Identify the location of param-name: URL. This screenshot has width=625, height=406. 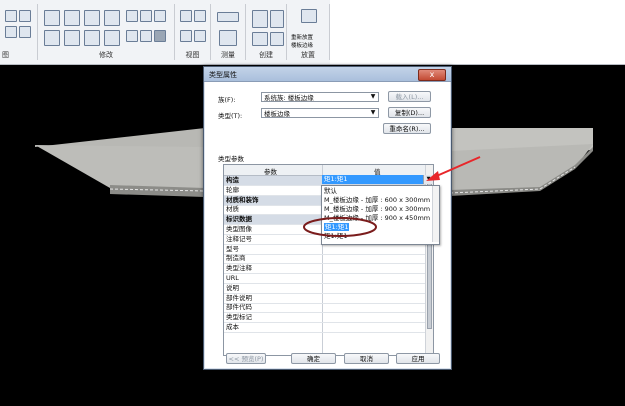
(232, 278).